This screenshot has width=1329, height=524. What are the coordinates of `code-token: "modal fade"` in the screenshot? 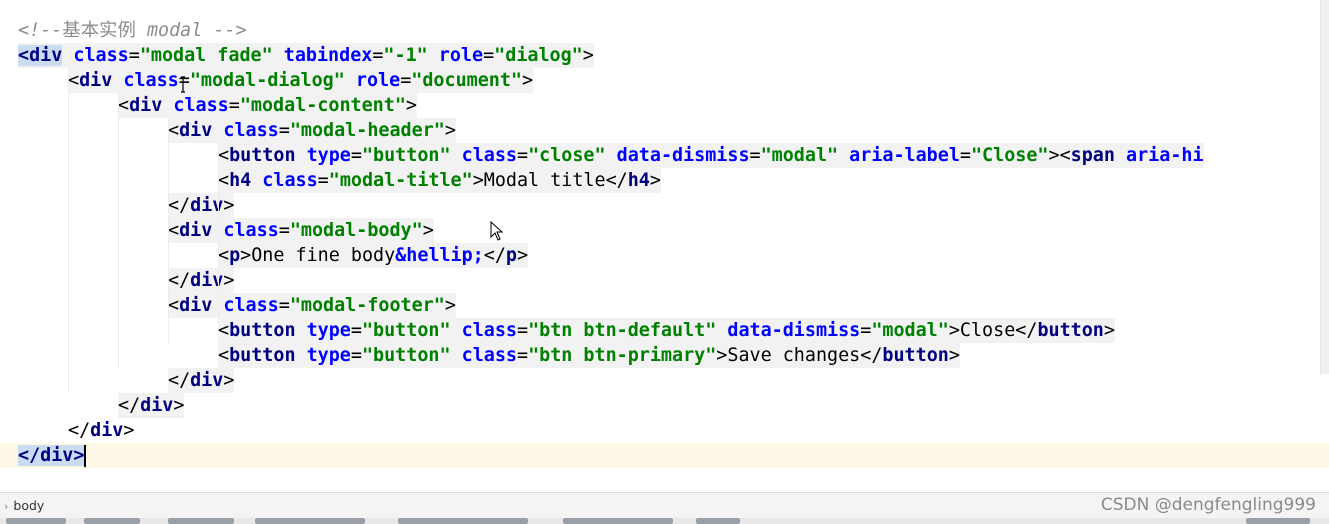 It's located at (206, 55).